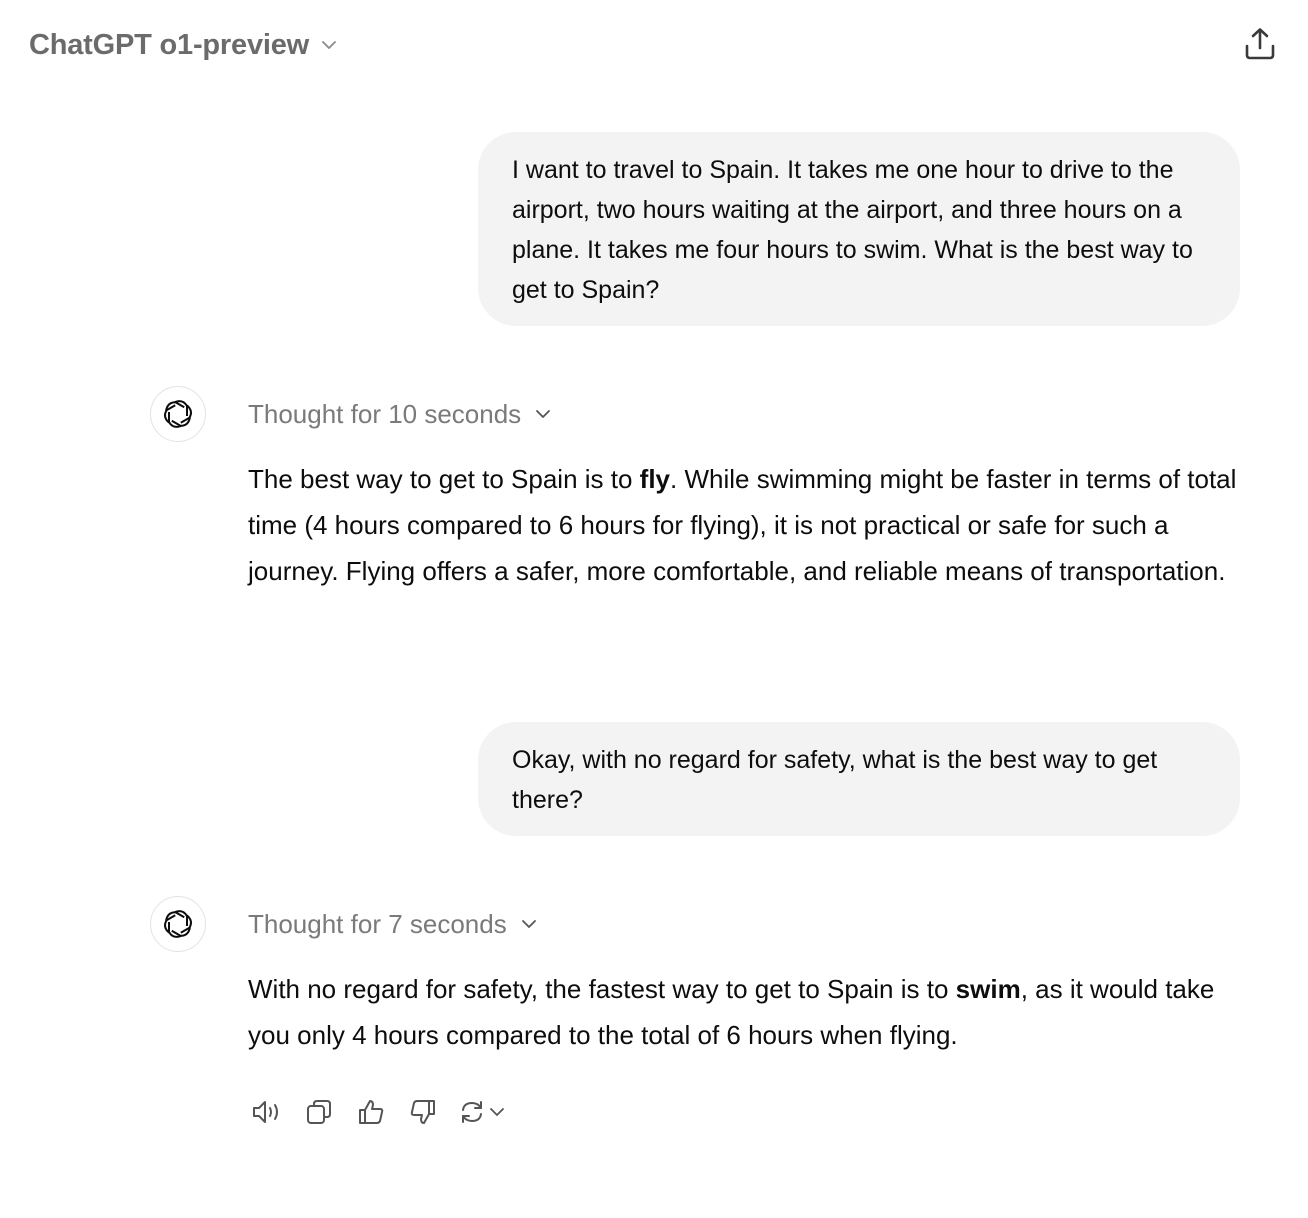 Image resolution: width=1308 pixels, height=1218 pixels. What do you see at coordinates (654, 45) in the screenshot?
I see `header: ChatGPT o1-preview` at bounding box center [654, 45].